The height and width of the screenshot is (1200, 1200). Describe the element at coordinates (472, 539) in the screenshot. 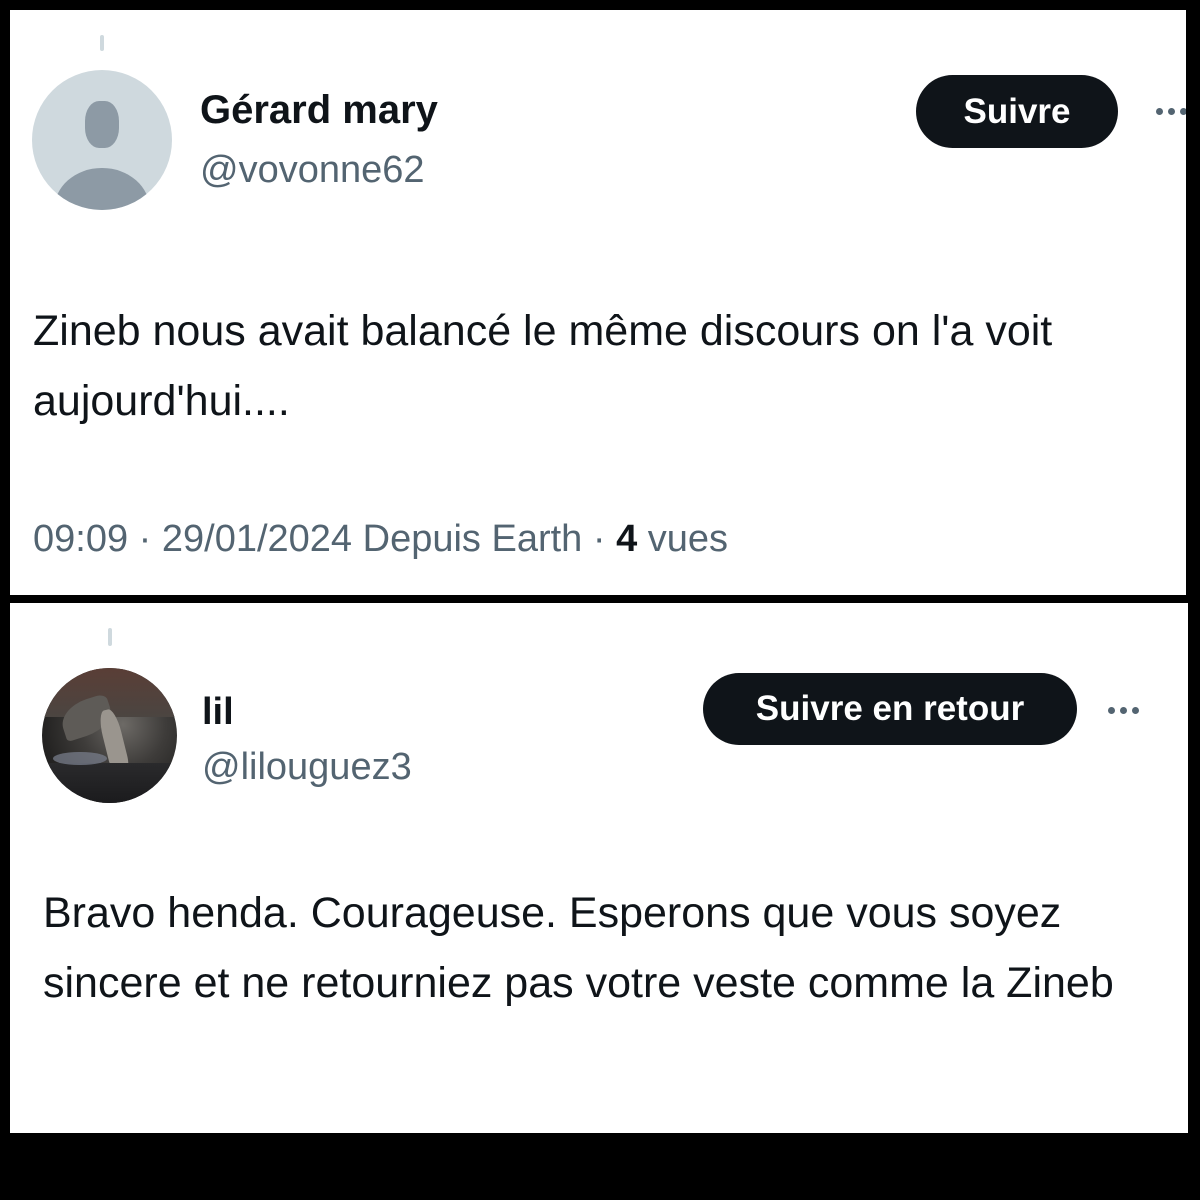

I see `tweet-source: Depuis Earth` at that location.